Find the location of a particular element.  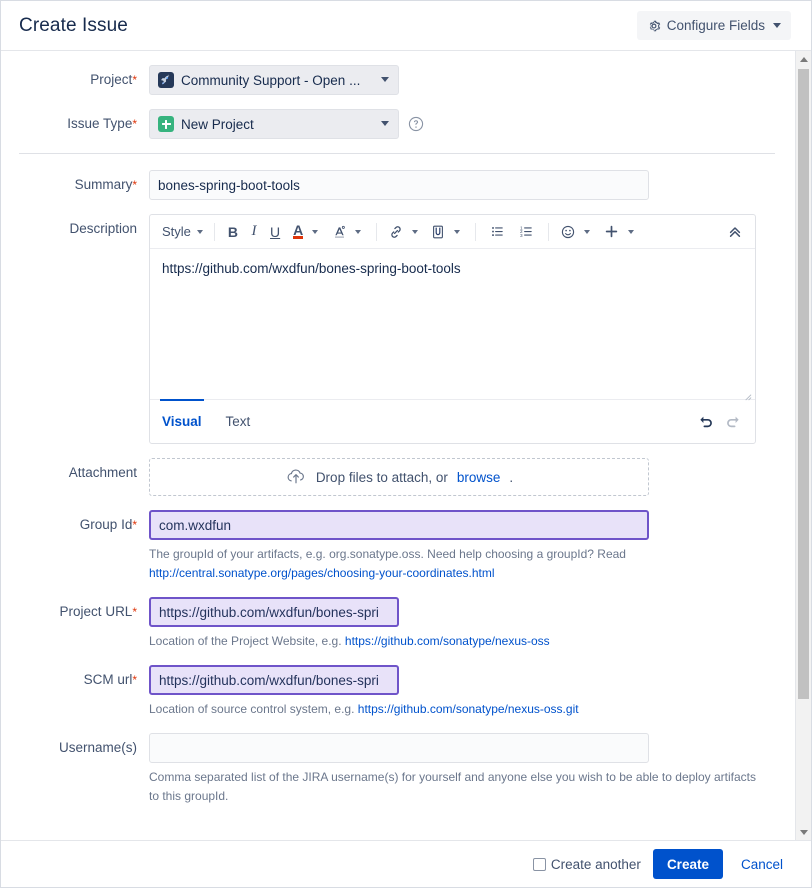

link-icon is located at coordinates (395, 232).